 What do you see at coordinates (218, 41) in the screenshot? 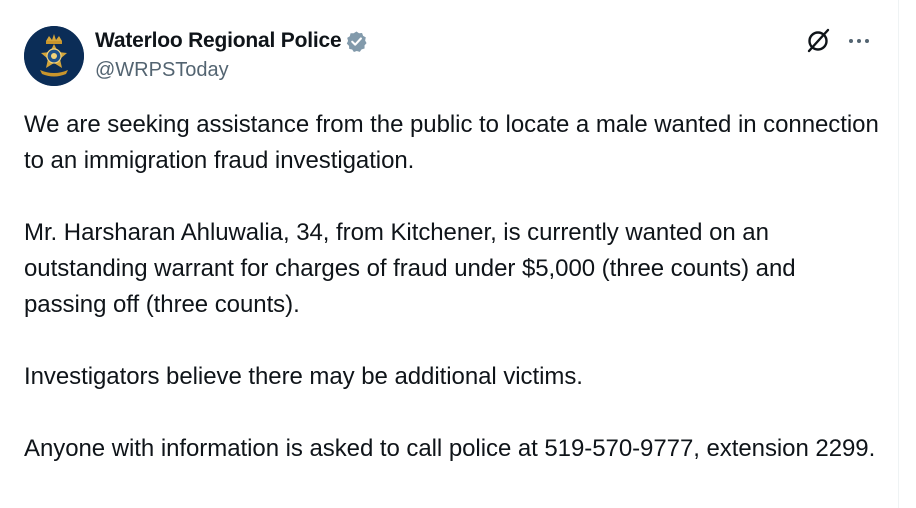
I see `display-name: Waterloo Regional Police` at bounding box center [218, 41].